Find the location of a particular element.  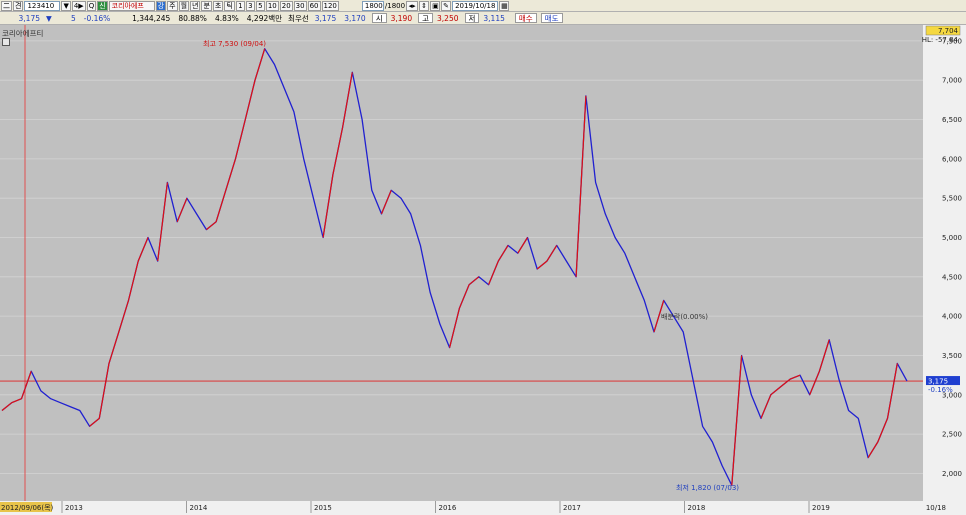

interval-20: 20 is located at coordinates (286, 5).